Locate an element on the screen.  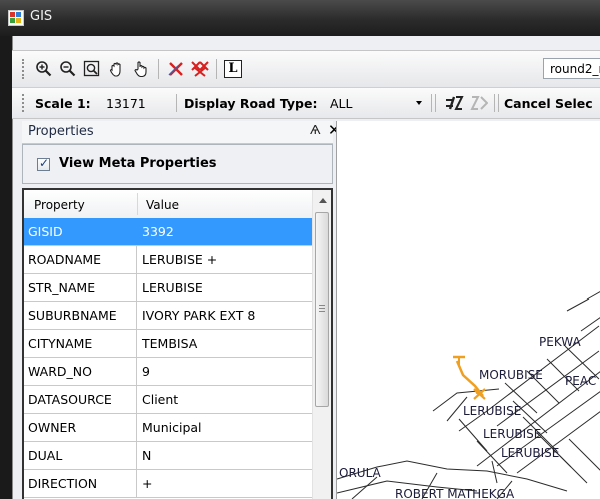
pan-icon is located at coordinates (115, 69).